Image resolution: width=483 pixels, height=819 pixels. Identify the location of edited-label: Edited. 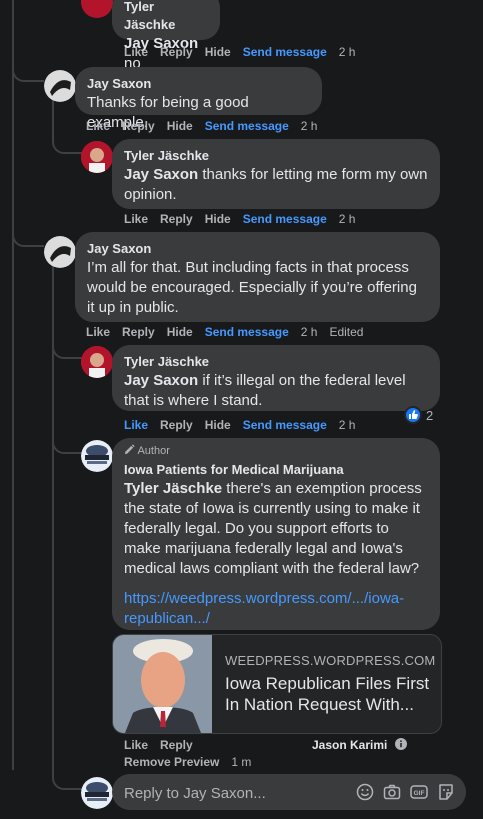
(346, 332).